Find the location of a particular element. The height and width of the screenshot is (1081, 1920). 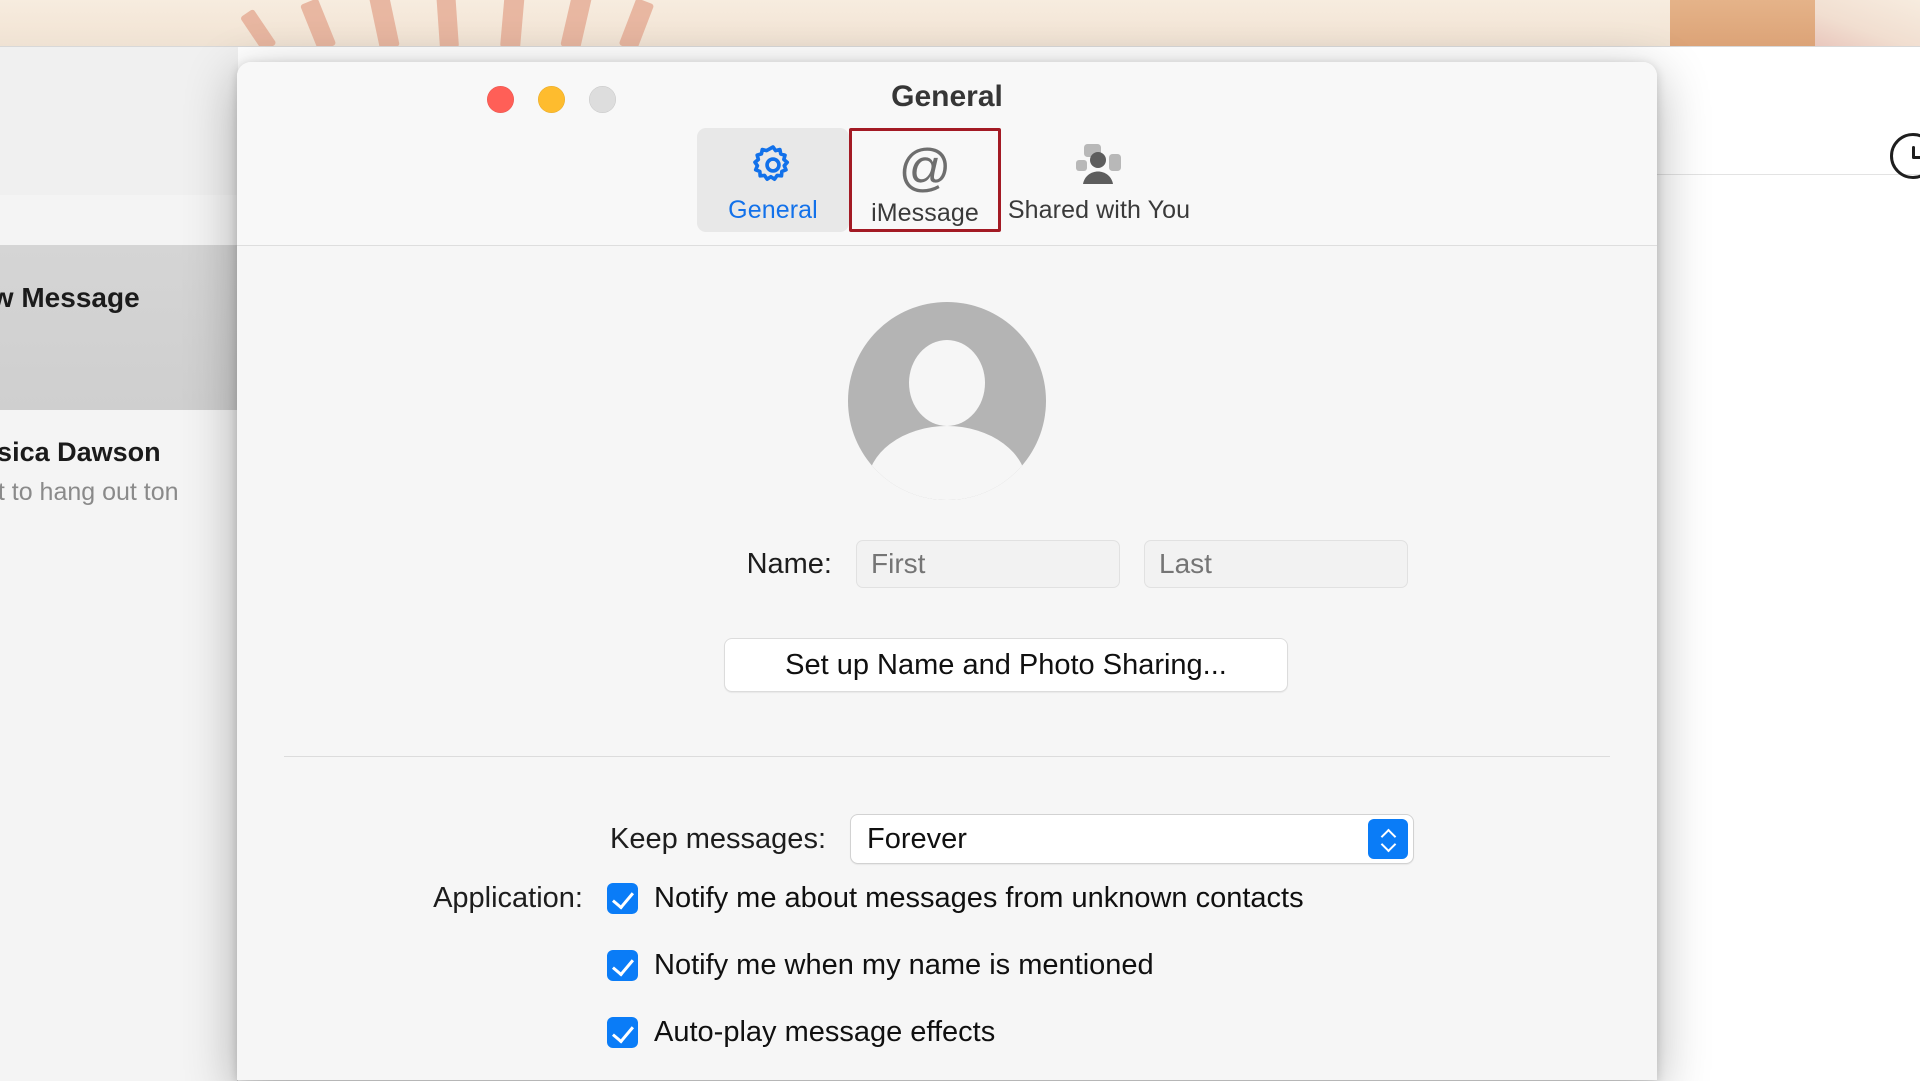

sidebar-item-new-message: New Message is located at coordinates (119, 327).